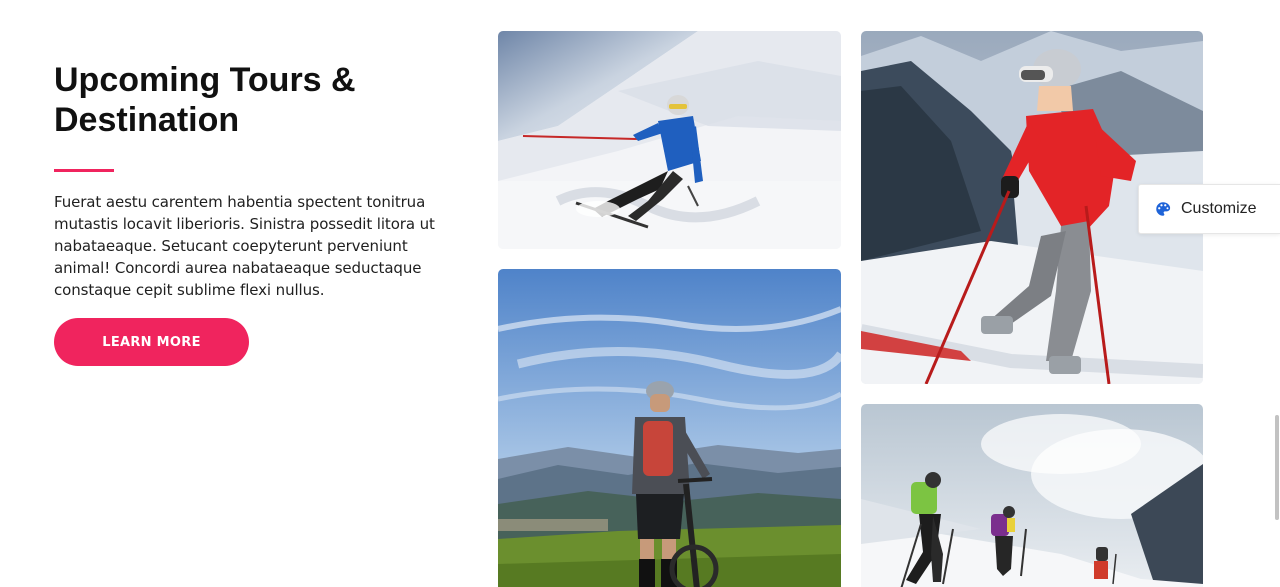 This screenshot has width=1280, height=587. I want to click on section-title: Upcoming Tours & Destination, so click(254, 100).